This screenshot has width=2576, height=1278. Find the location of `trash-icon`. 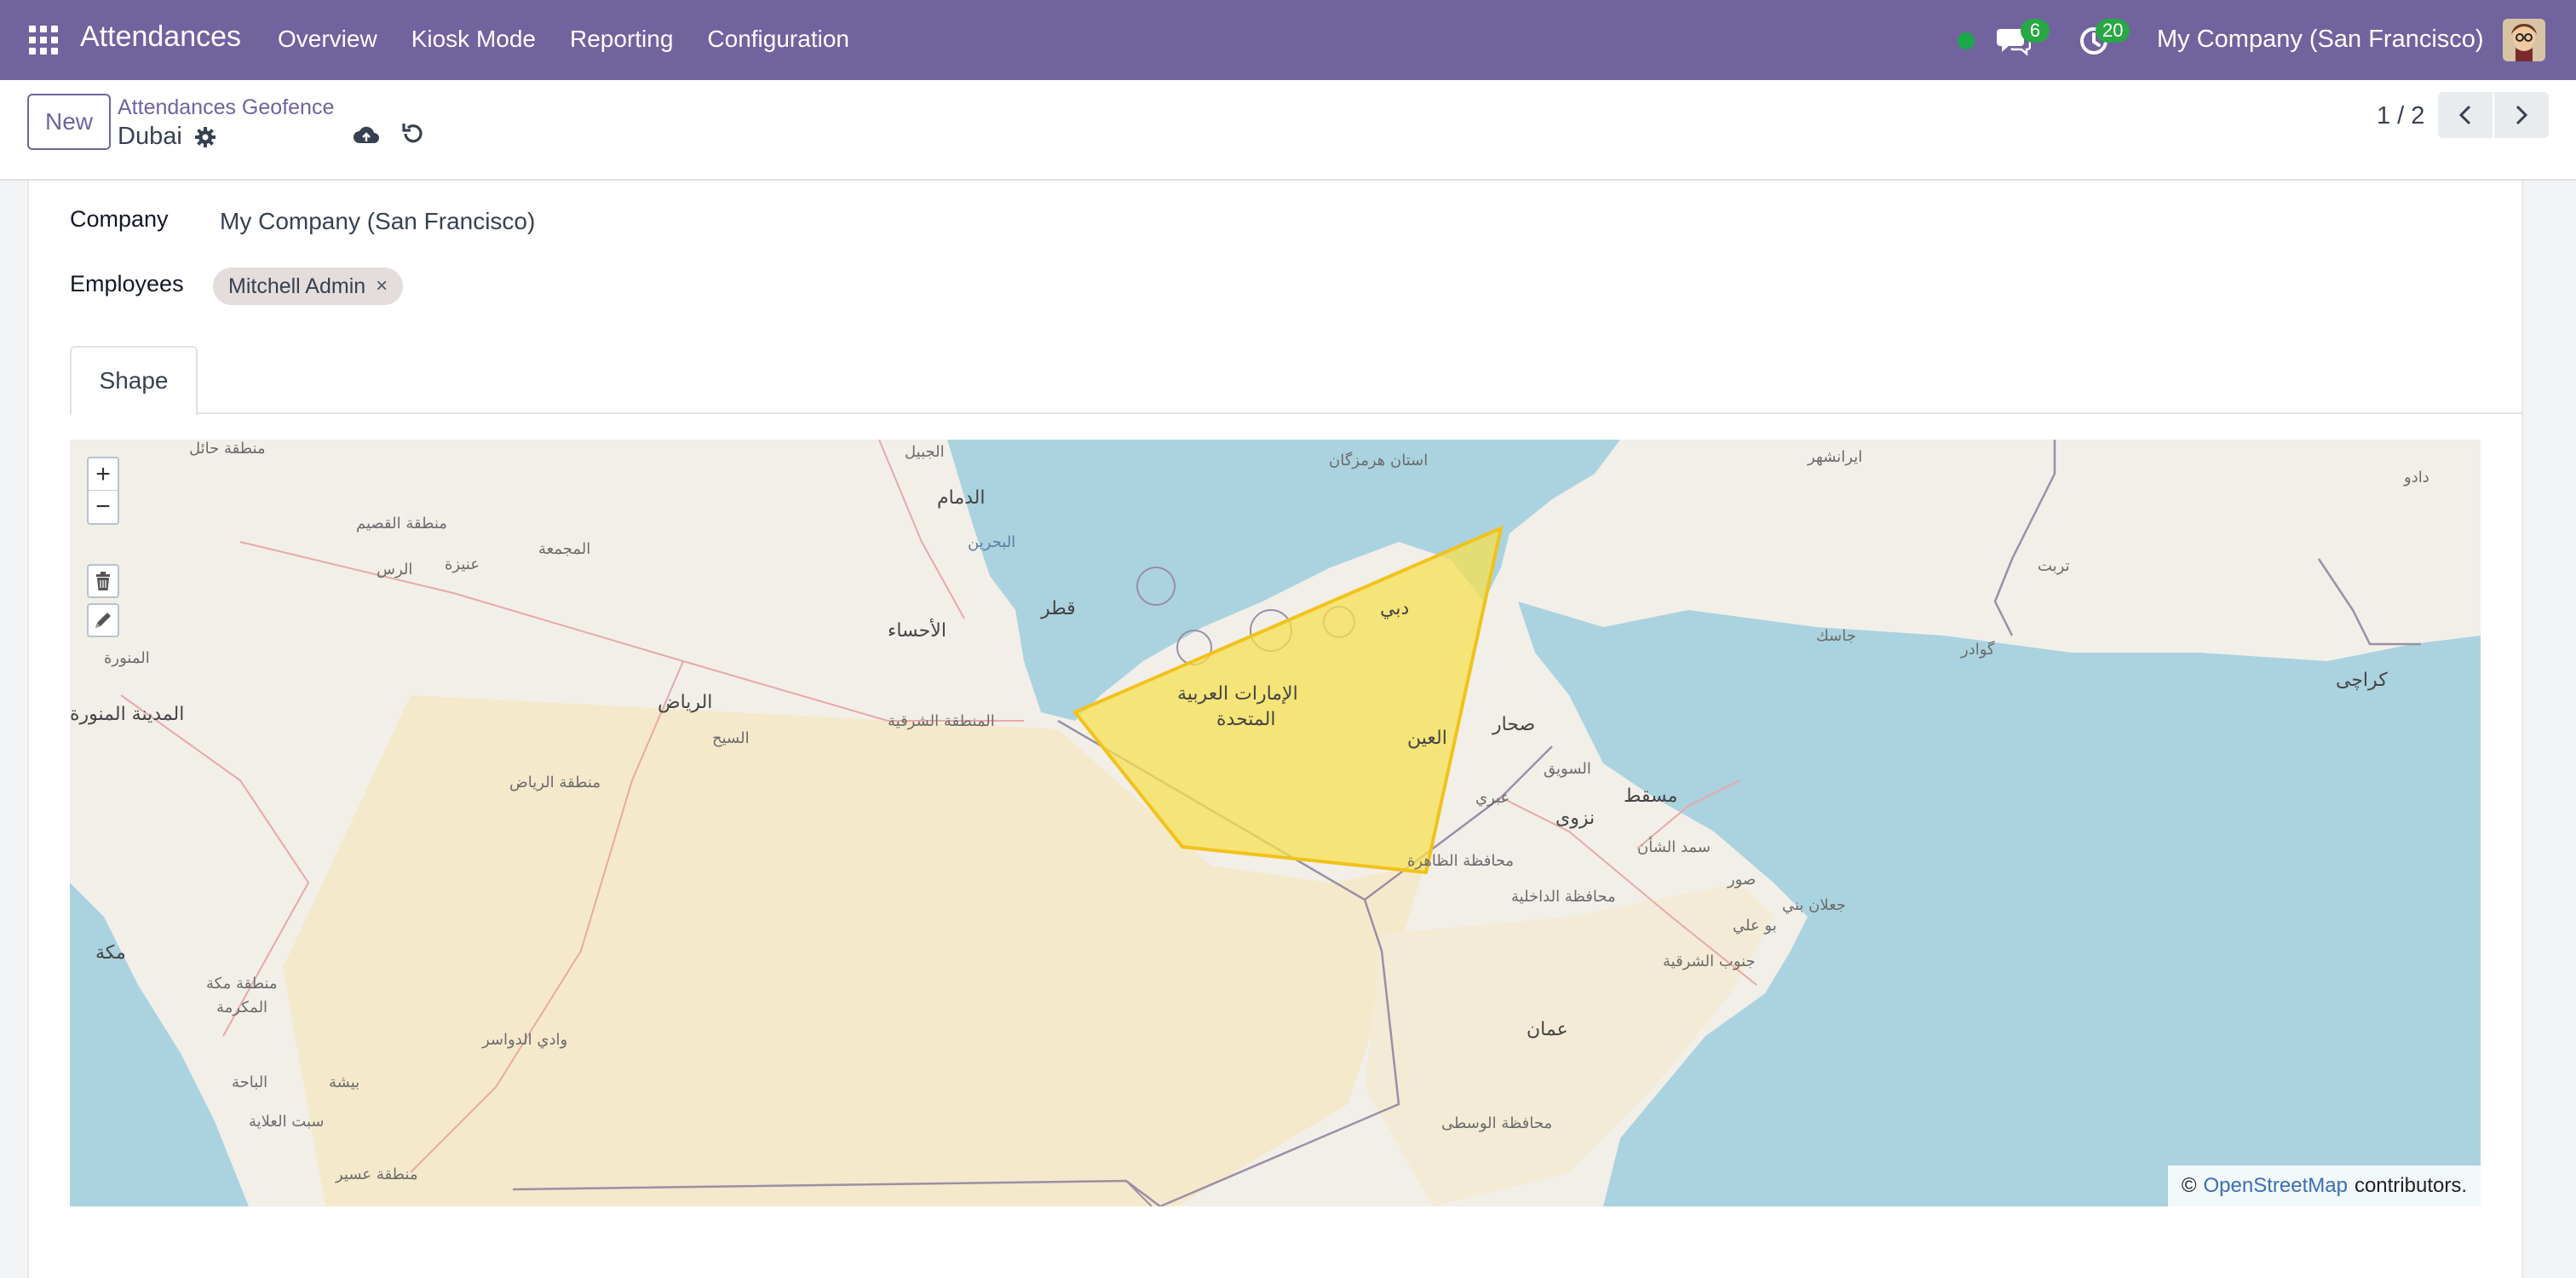

trash-icon is located at coordinates (103, 581).